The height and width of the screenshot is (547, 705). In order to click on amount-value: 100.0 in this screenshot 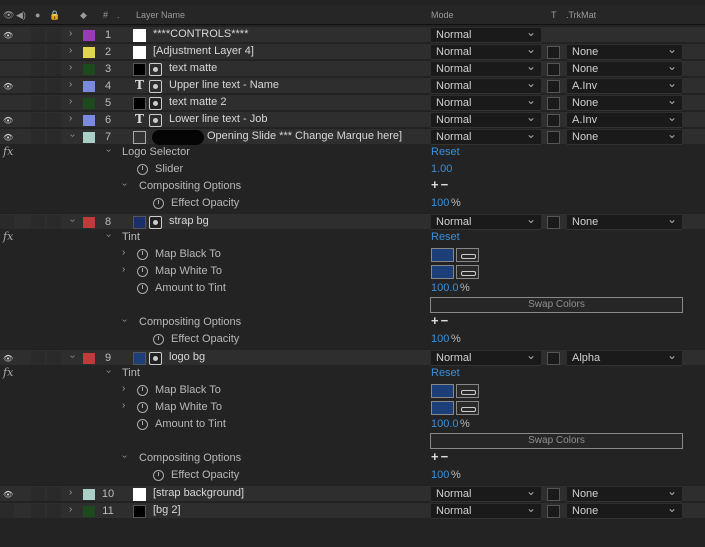, I will do `click(445, 424)`.